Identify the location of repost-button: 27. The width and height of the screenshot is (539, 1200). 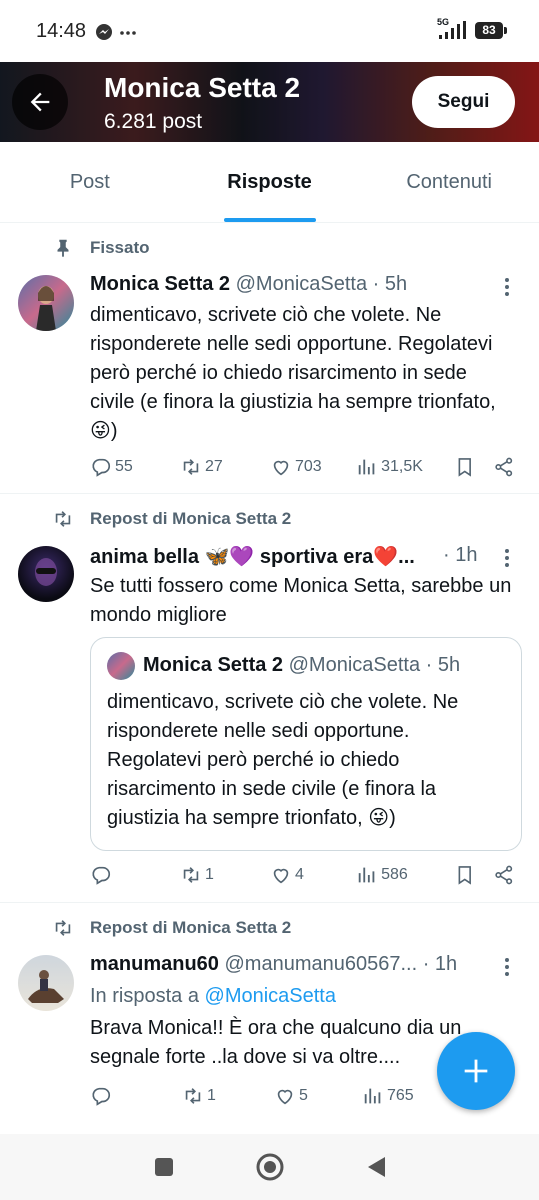
(225, 467).